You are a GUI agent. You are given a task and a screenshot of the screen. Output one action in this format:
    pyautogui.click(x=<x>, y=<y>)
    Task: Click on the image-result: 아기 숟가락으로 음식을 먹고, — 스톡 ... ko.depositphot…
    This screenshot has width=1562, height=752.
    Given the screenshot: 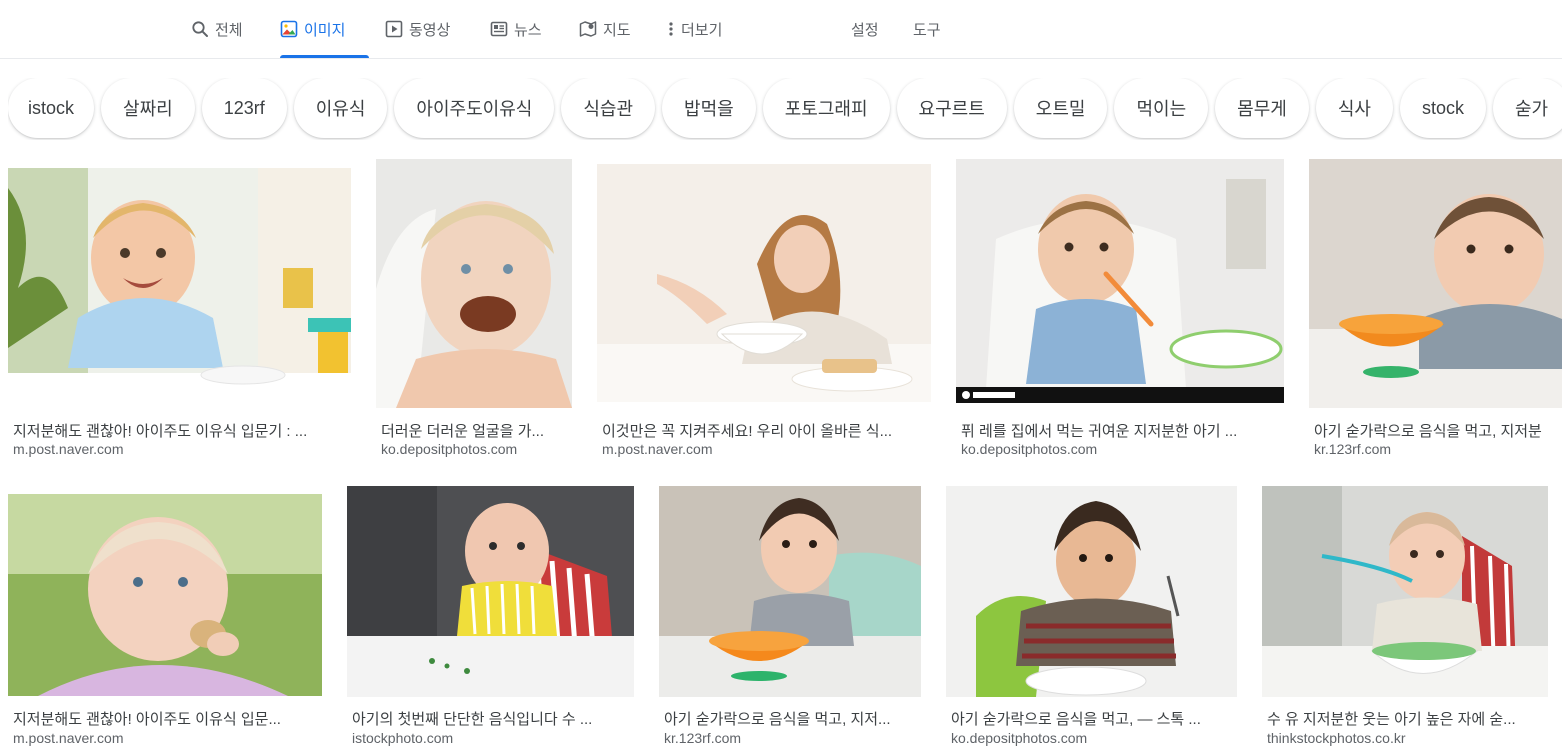 What is the action you would take?
    pyautogui.click(x=1091, y=619)
    